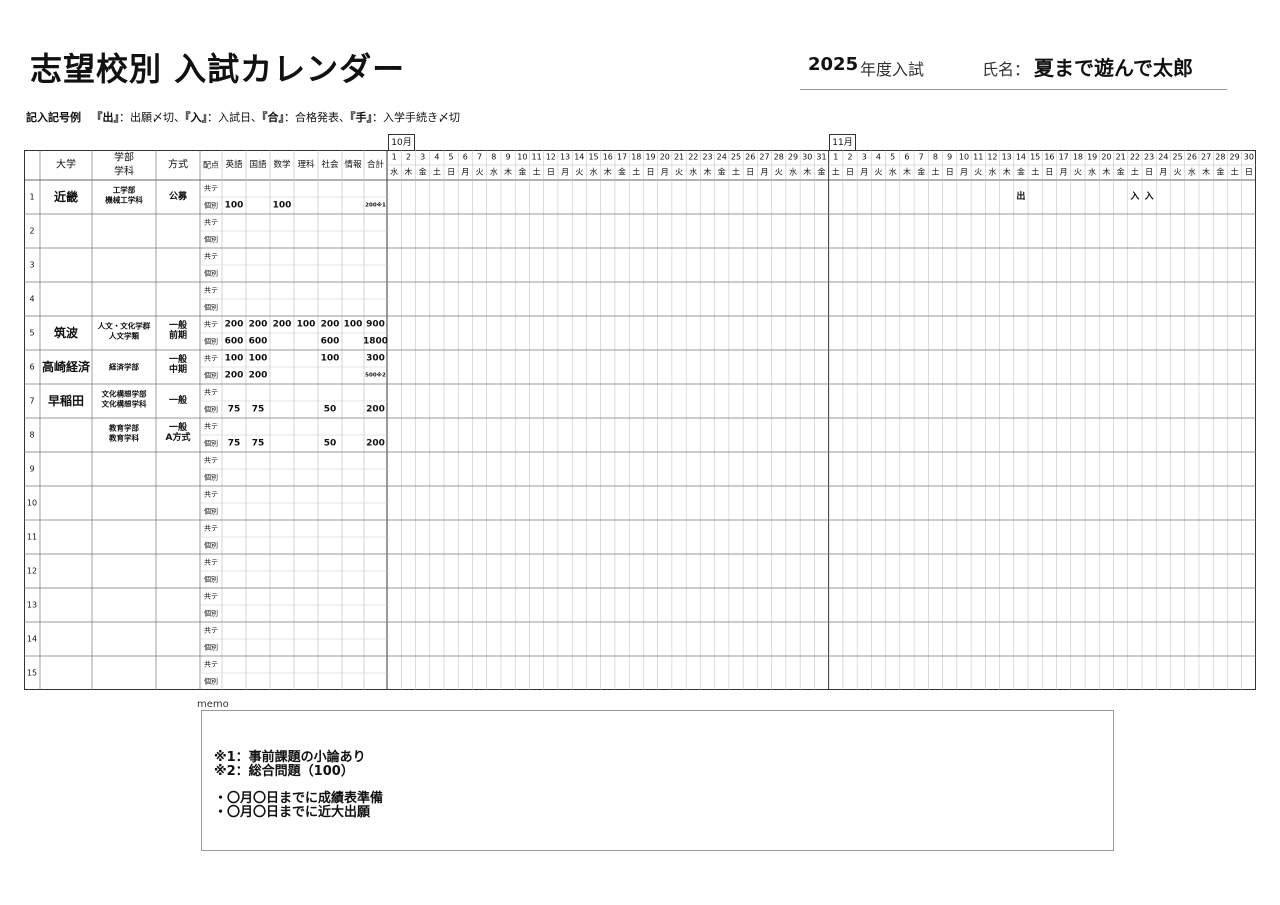  What do you see at coordinates (124, 394) in the screenshot?
I see `department-name: 文化構想学部` at bounding box center [124, 394].